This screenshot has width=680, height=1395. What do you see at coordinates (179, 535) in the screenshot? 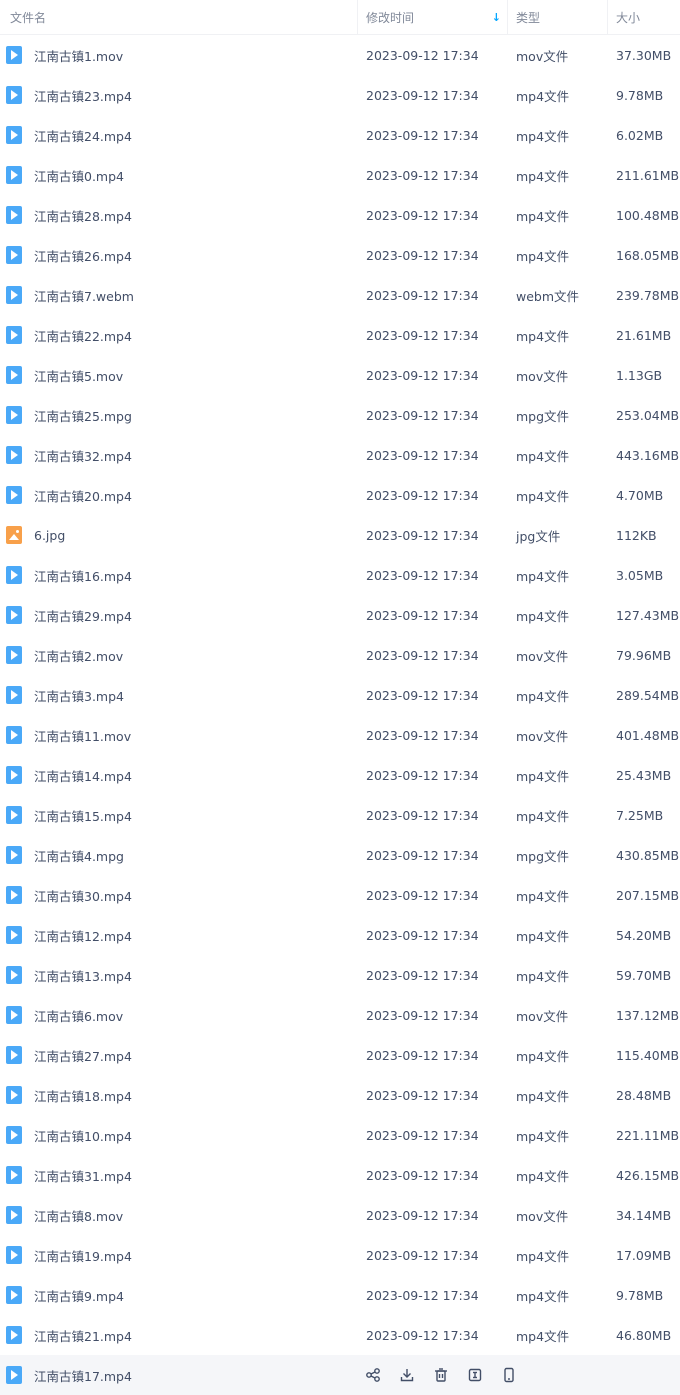
I see `file-name-cell: 6.jpg` at bounding box center [179, 535].